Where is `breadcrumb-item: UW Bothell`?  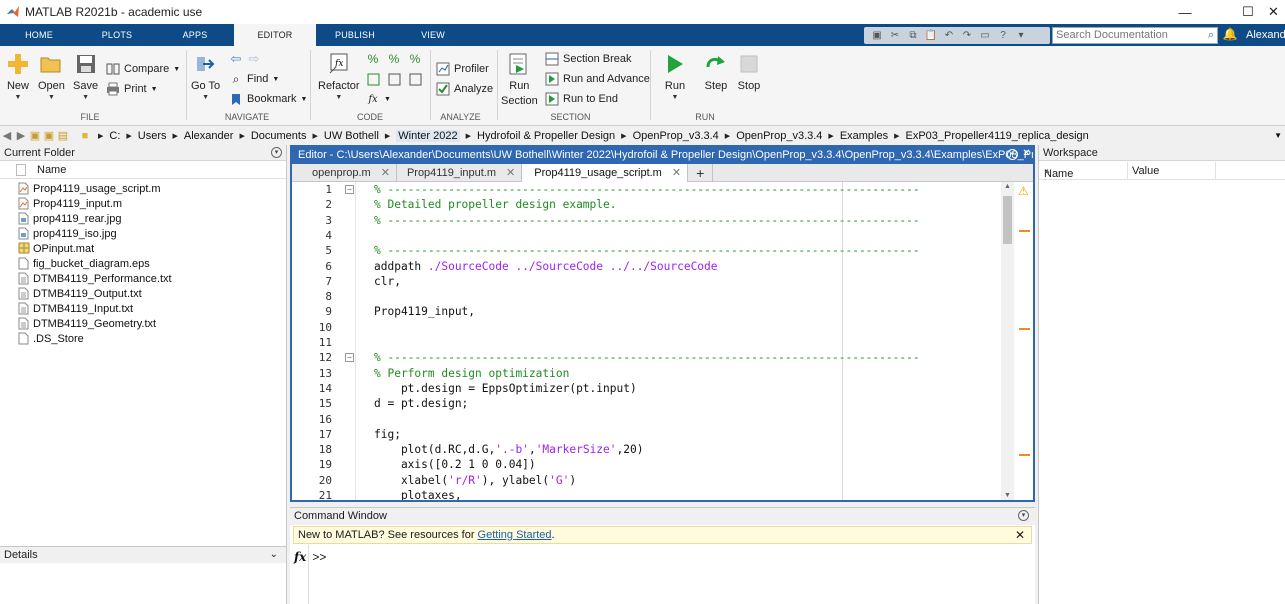 breadcrumb-item: UW Bothell is located at coordinates (351, 136).